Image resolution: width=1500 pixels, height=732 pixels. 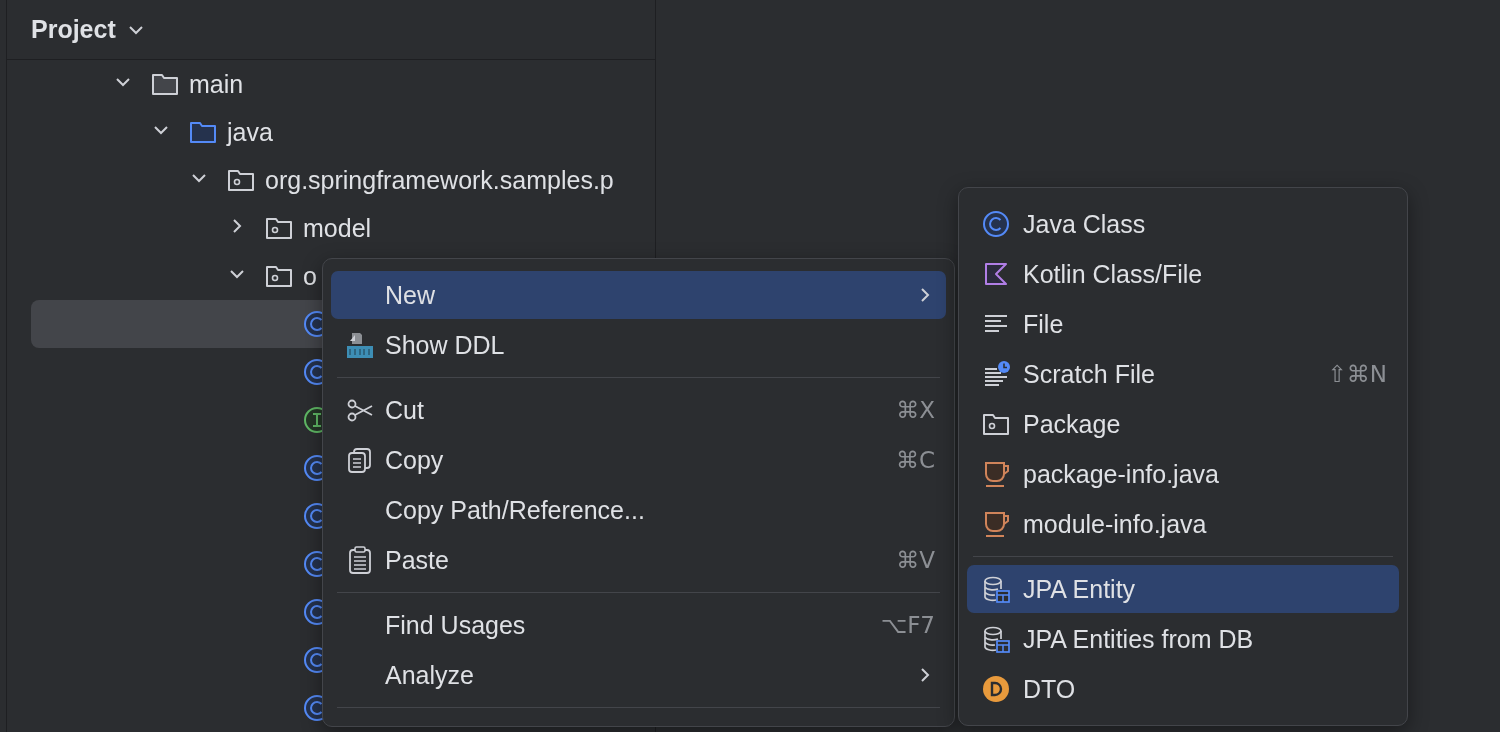 I want to click on panel-title: Project, so click(x=73, y=29).